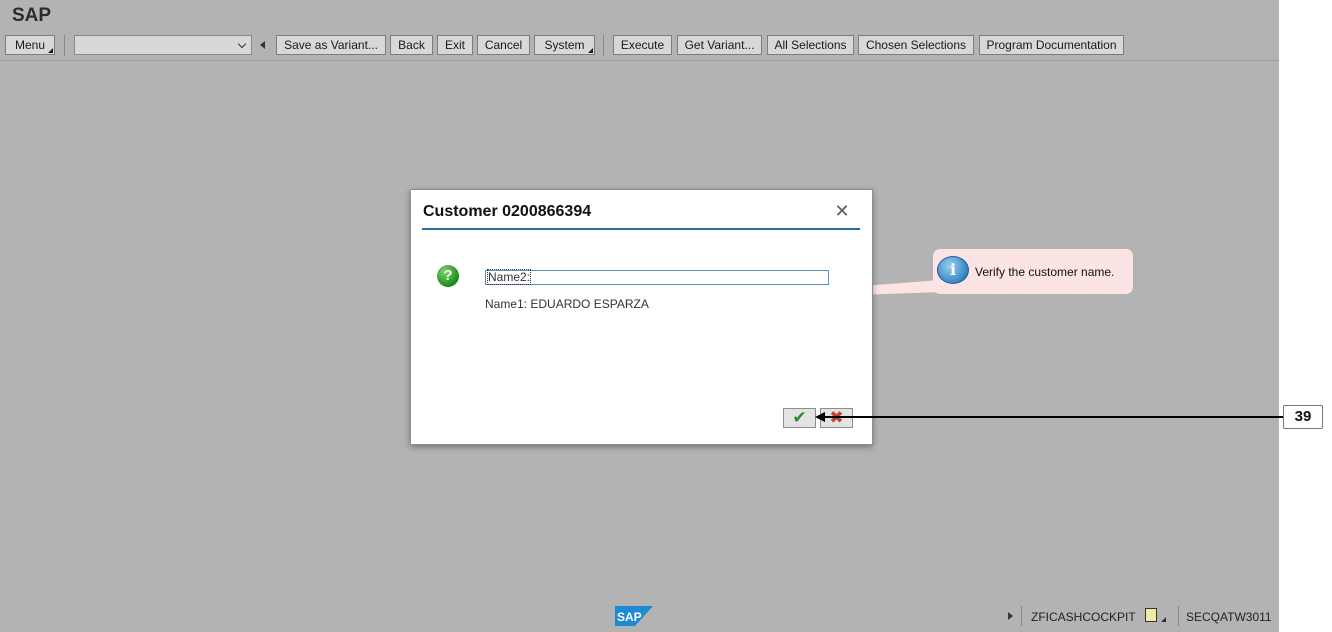  Describe the element at coordinates (1049, 417) in the screenshot. I see `step-arrow-overlay` at that location.